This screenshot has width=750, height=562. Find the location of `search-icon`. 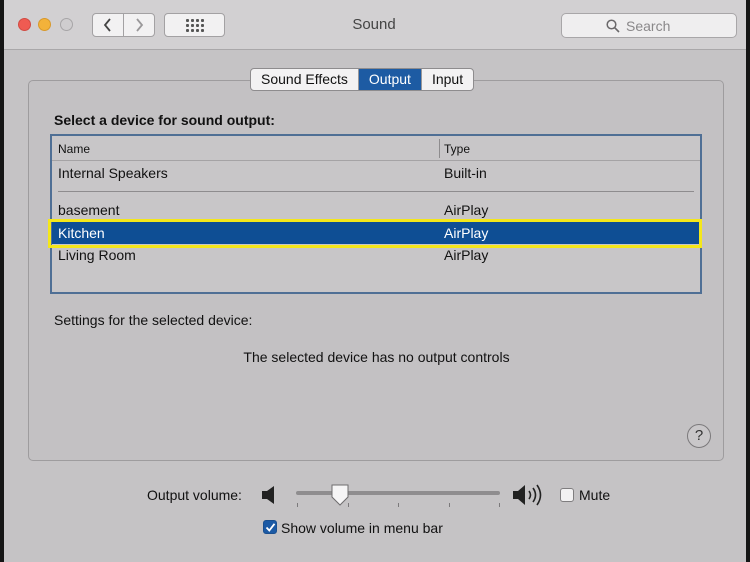

search-icon is located at coordinates (613, 26).